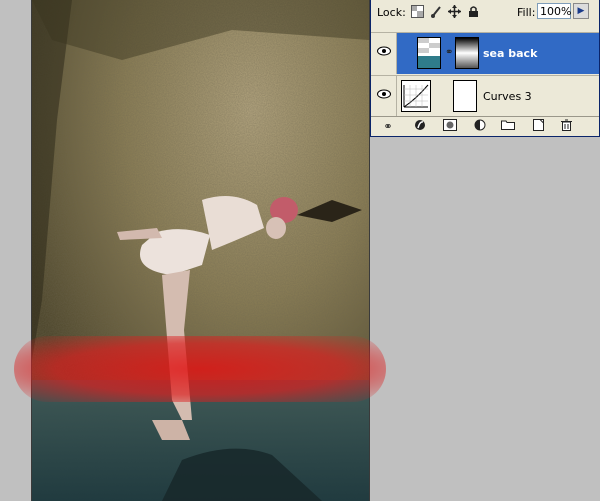 The width and height of the screenshot is (600, 501). What do you see at coordinates (480, 126) in the screenshot?
I see `adjustment-layer-icon` at bounding box center [480, 126].